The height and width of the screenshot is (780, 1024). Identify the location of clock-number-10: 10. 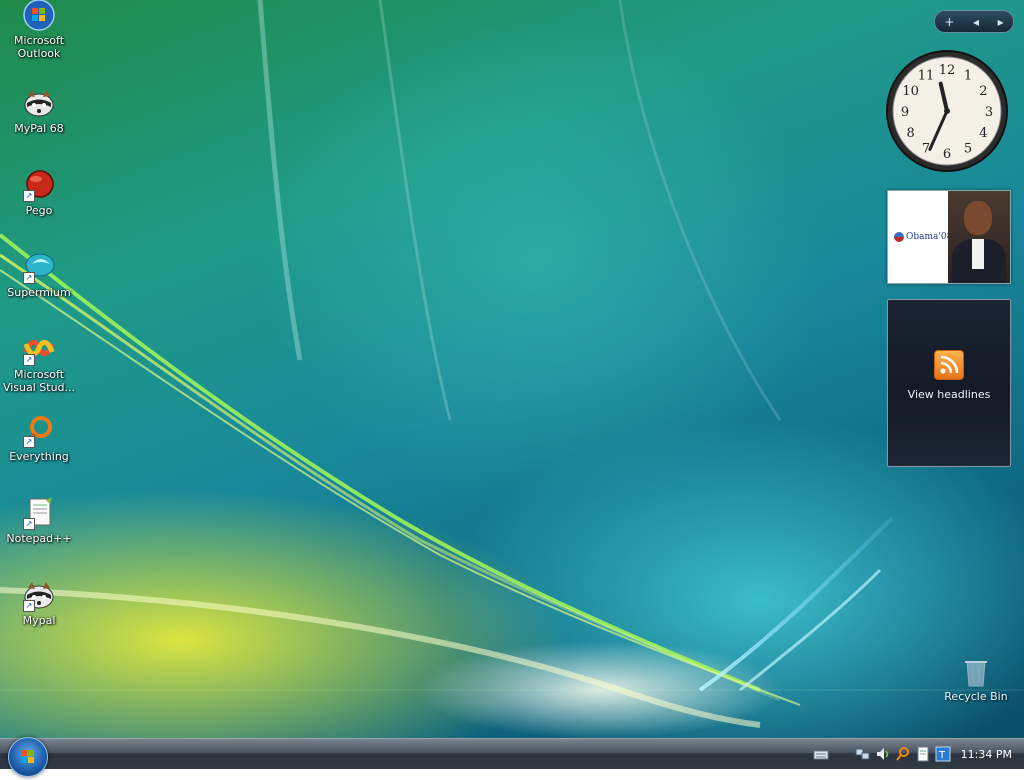
(910, 91).